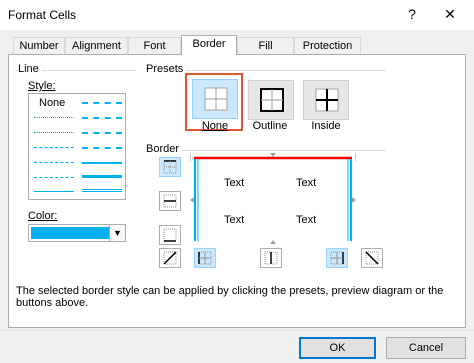 This screenshot has width=474, height=363. What do you see at coordinates (327, 45) in the screenshot?
I see `tab-protection: Protection` at bounding box center [327, 45].